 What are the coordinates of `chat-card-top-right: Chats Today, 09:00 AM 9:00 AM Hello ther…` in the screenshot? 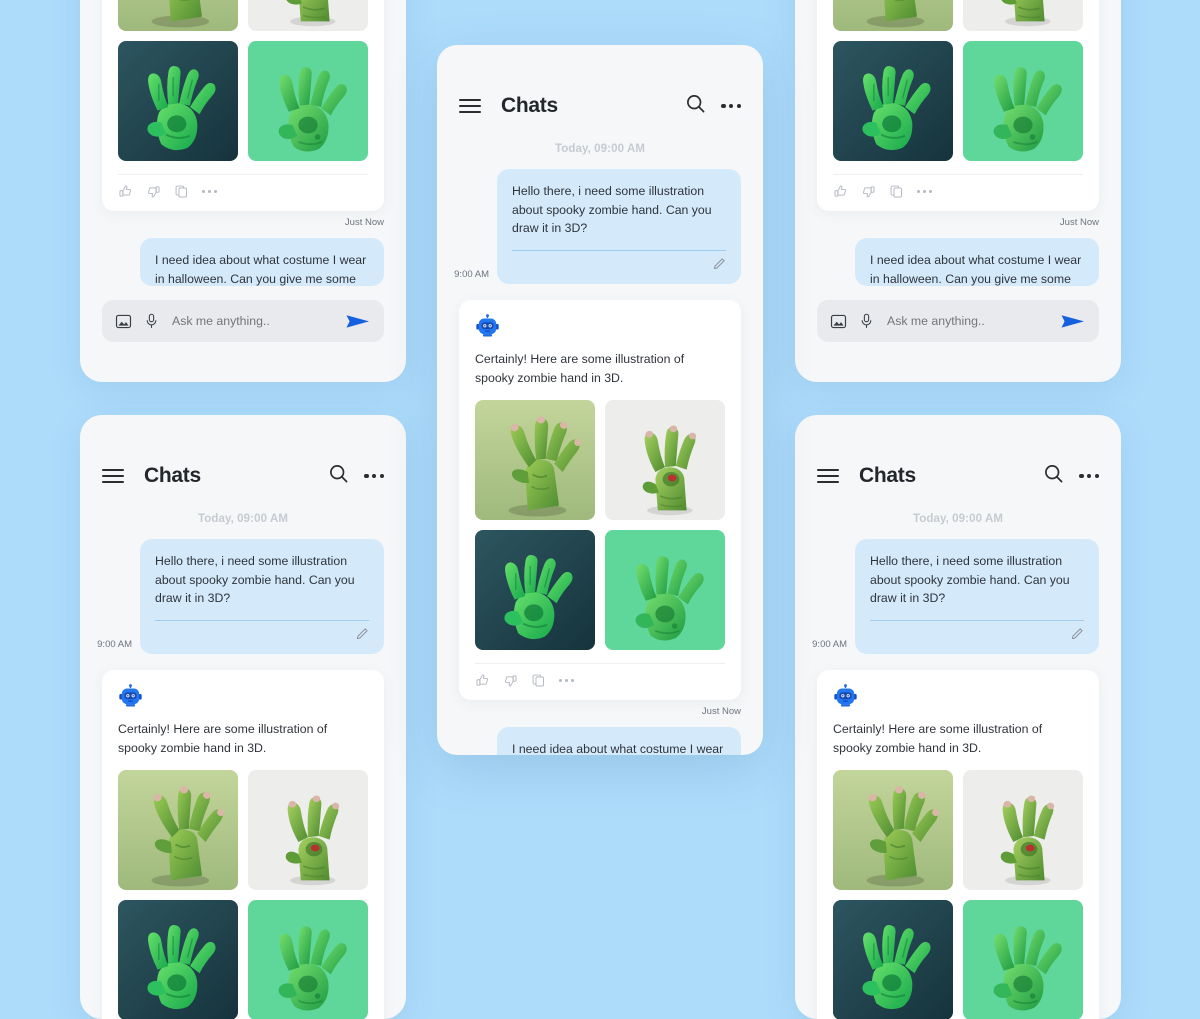 It's located at (958, 191).